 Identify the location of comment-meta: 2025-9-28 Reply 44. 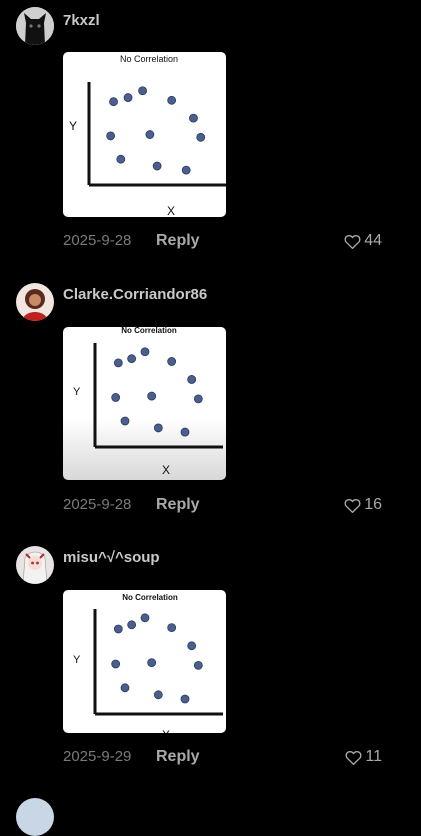
(222, 242).